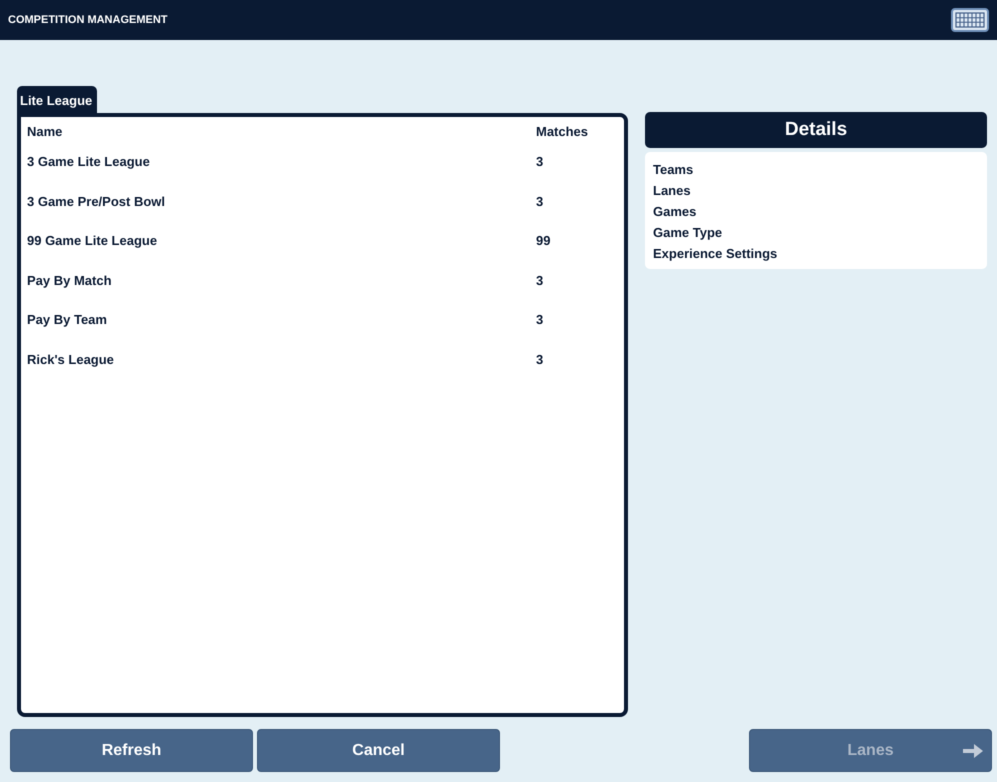  I want to click on table-cell: 99, so click(576, 240).